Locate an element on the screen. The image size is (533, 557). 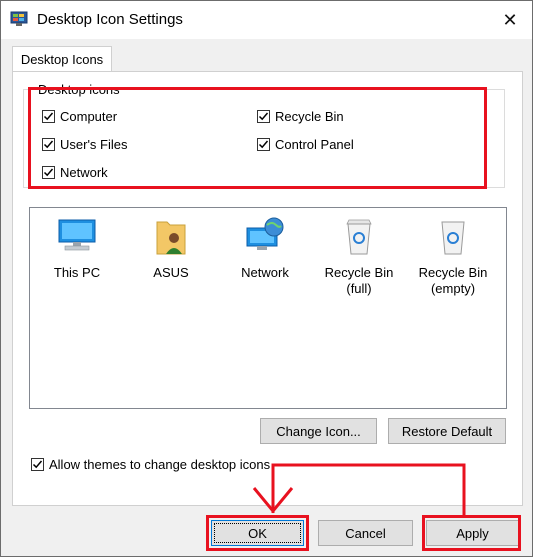
checkbox-label: User's Files is located at coordinates (94, 144).